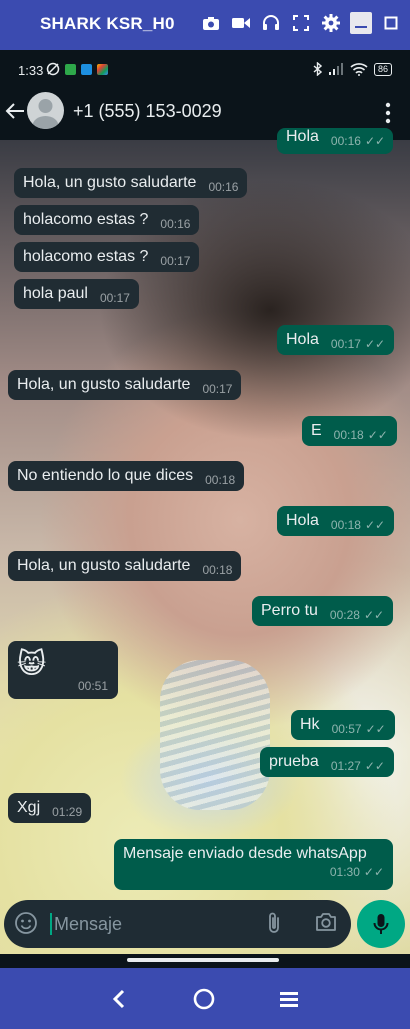 The image size is (410, 1029). I want to click on message-bubble: Mensaje enviado desde whatsApp 01:30 ✓✓, so click(253, 864).